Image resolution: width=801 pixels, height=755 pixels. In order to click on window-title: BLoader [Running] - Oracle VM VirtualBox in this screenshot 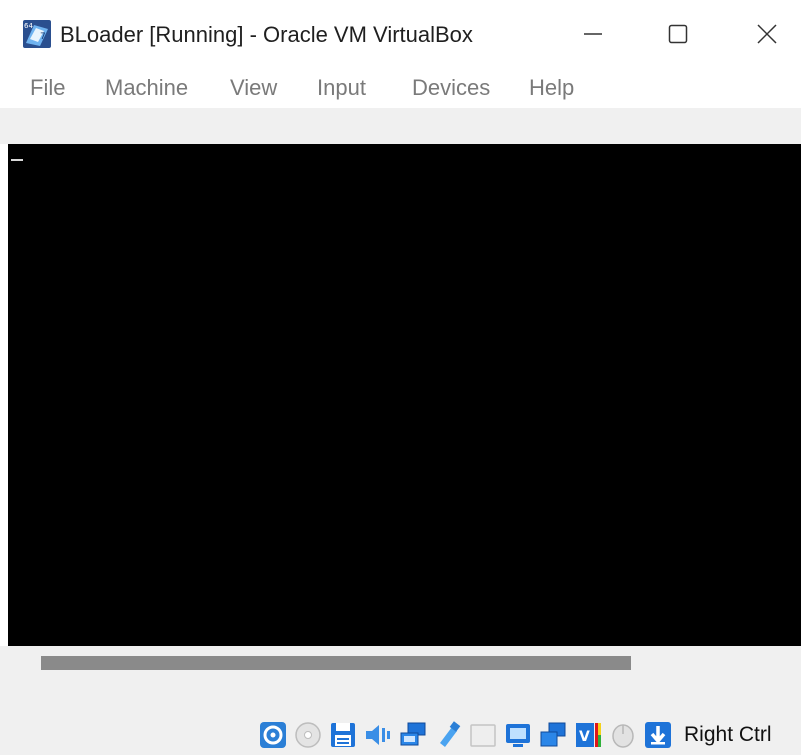, I will do `click(266, 34)`.